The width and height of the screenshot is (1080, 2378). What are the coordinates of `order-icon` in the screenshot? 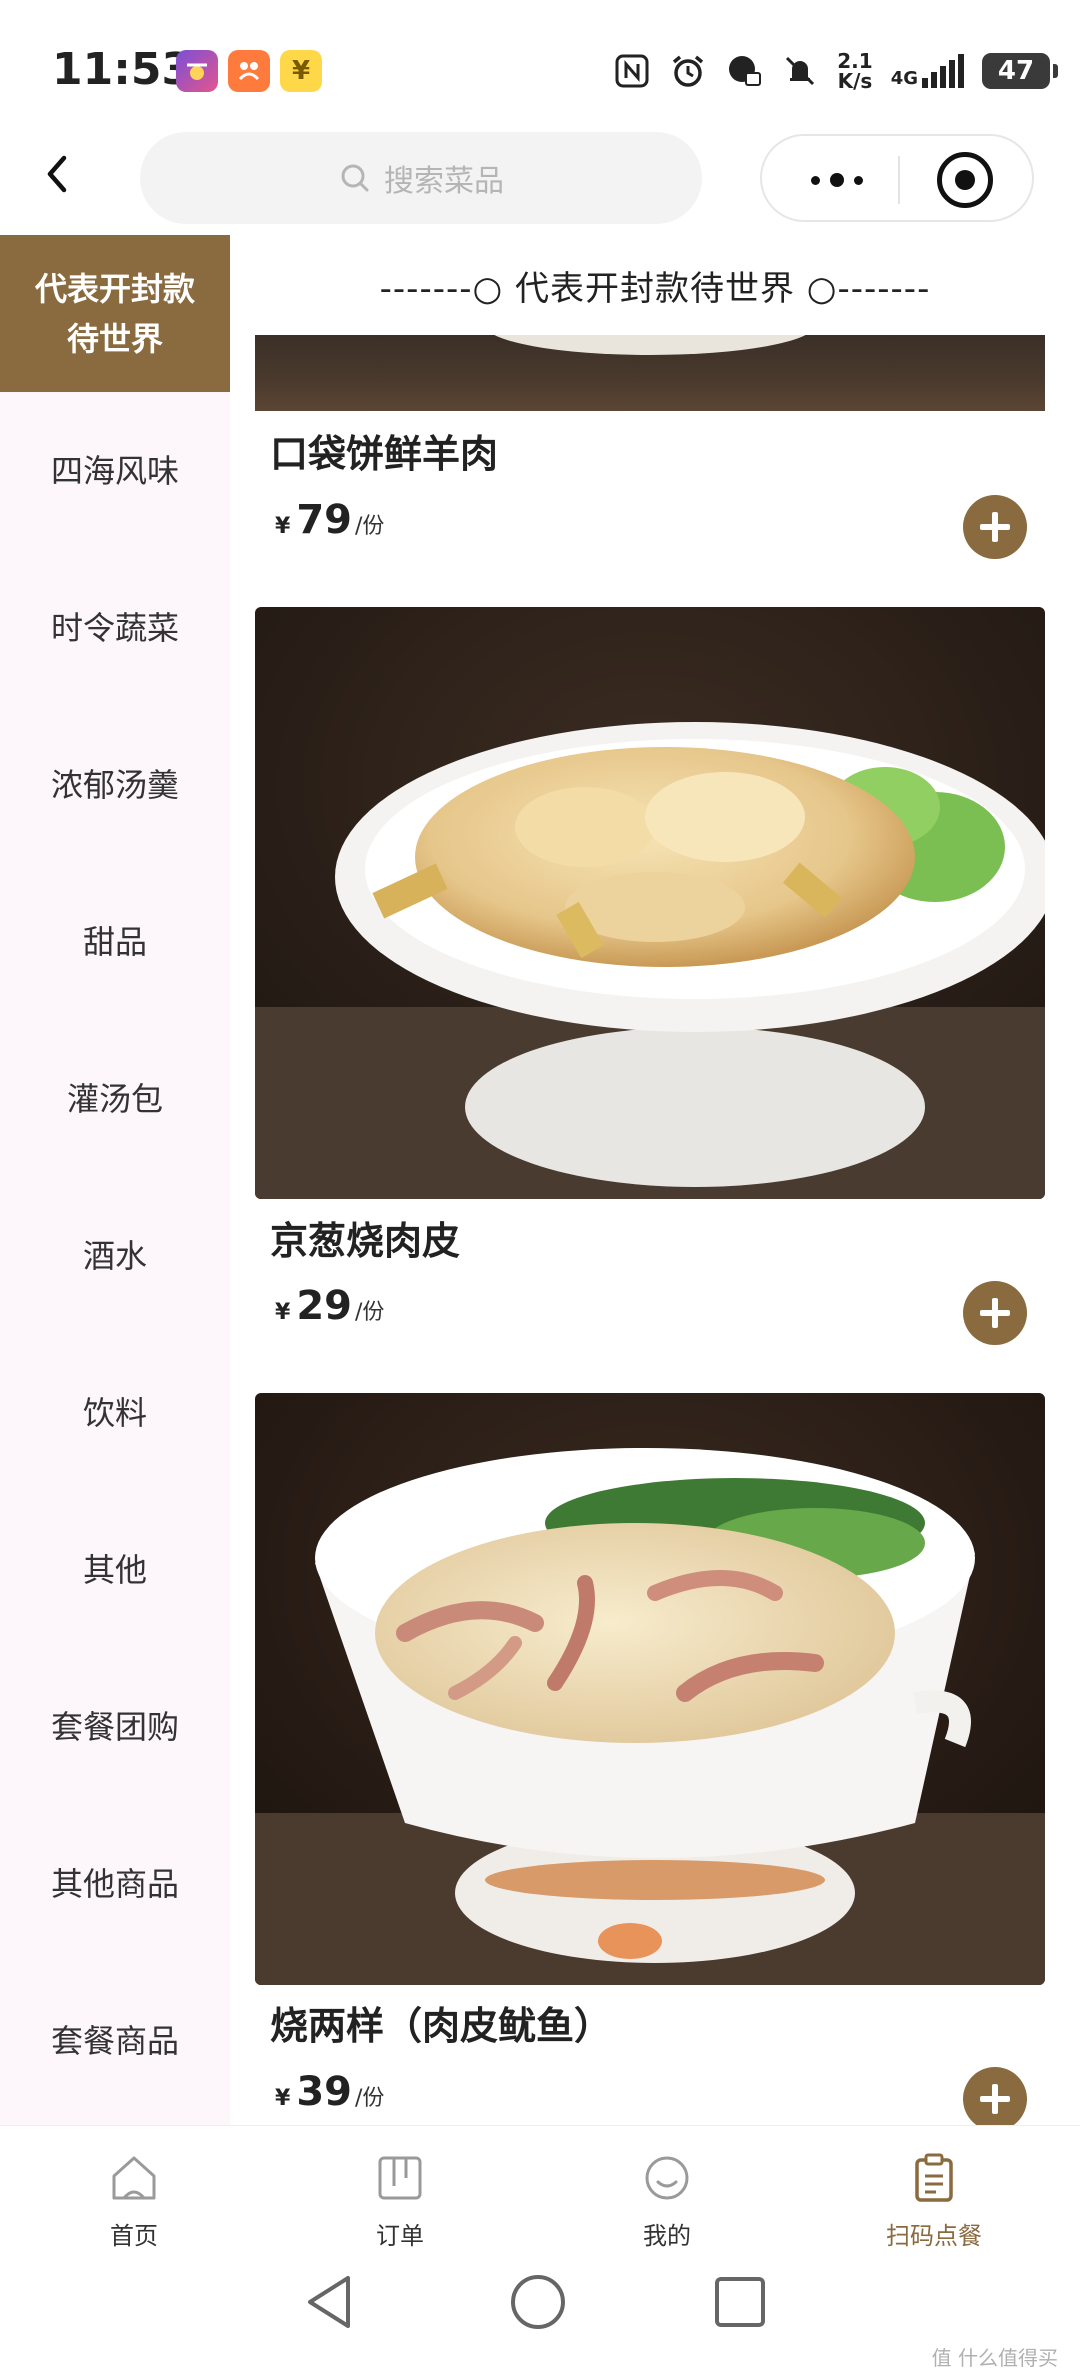 It's located at (400, 2178).